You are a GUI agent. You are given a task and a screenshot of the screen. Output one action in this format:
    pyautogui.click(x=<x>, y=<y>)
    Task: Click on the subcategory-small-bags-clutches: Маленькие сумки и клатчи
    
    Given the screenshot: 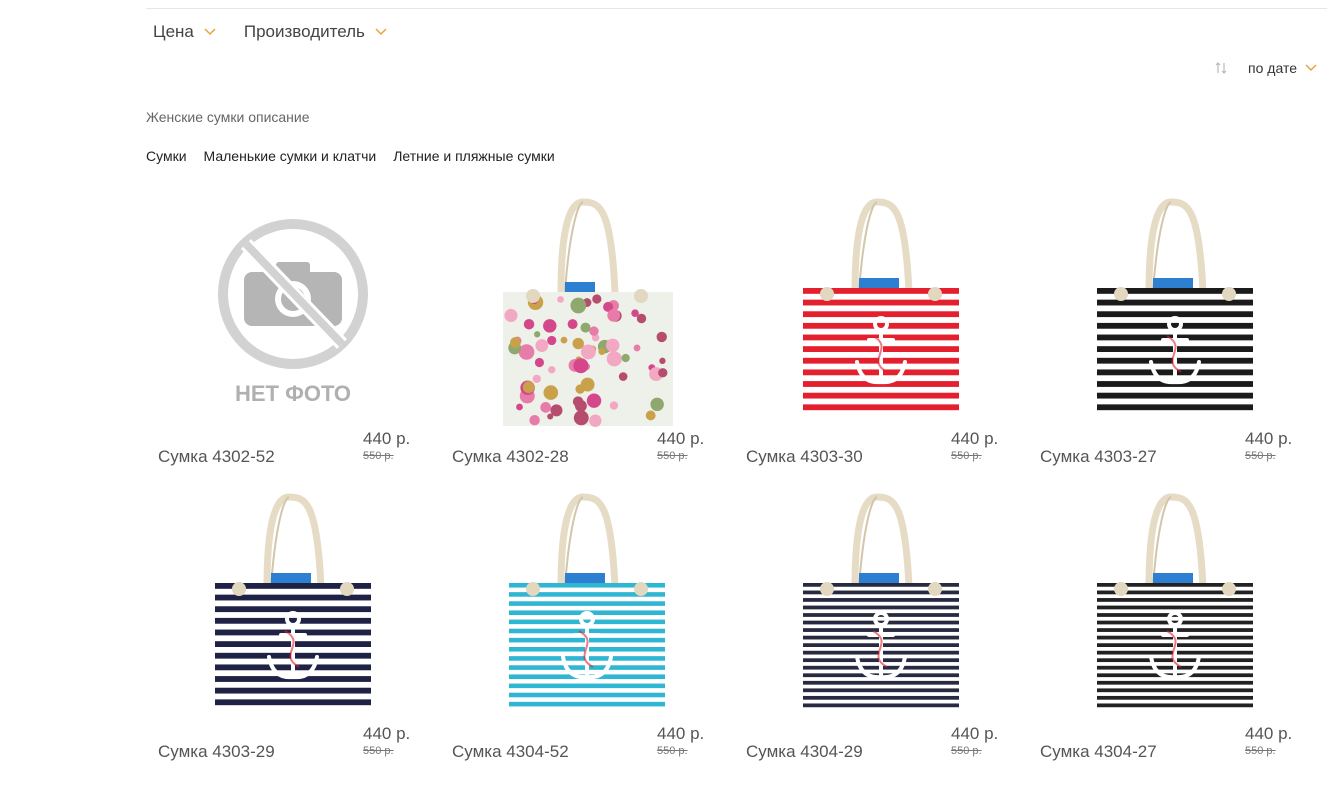 What is the action you would take?
    pyautogui.click(x=290, y=156)
    